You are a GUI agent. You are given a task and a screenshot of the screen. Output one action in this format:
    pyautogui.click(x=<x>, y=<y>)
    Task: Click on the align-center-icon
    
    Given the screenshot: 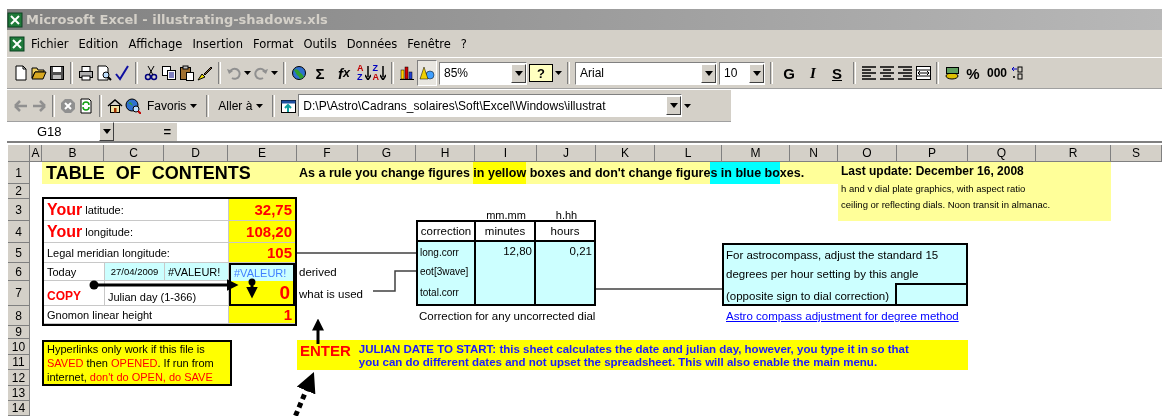 What is the action you would take?
    pyautogui.click(x=887, y=73)
    